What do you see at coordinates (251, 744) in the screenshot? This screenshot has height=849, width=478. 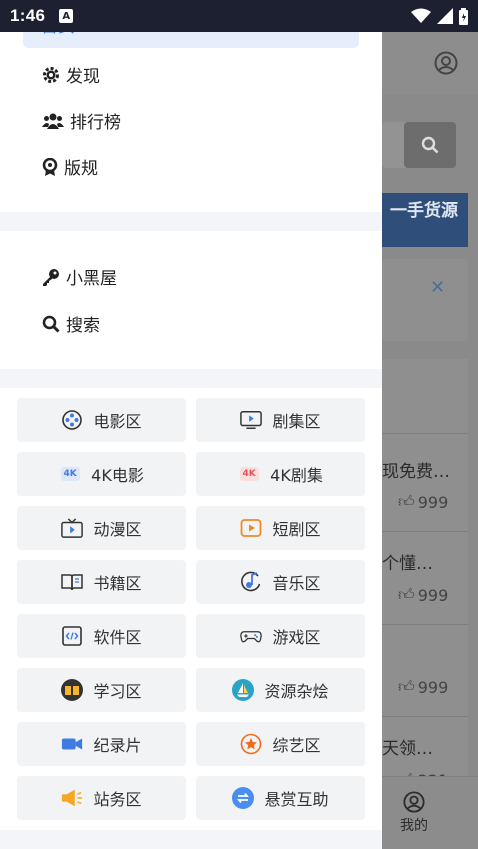 I see `star-icon` at bounding box center [251, 744].